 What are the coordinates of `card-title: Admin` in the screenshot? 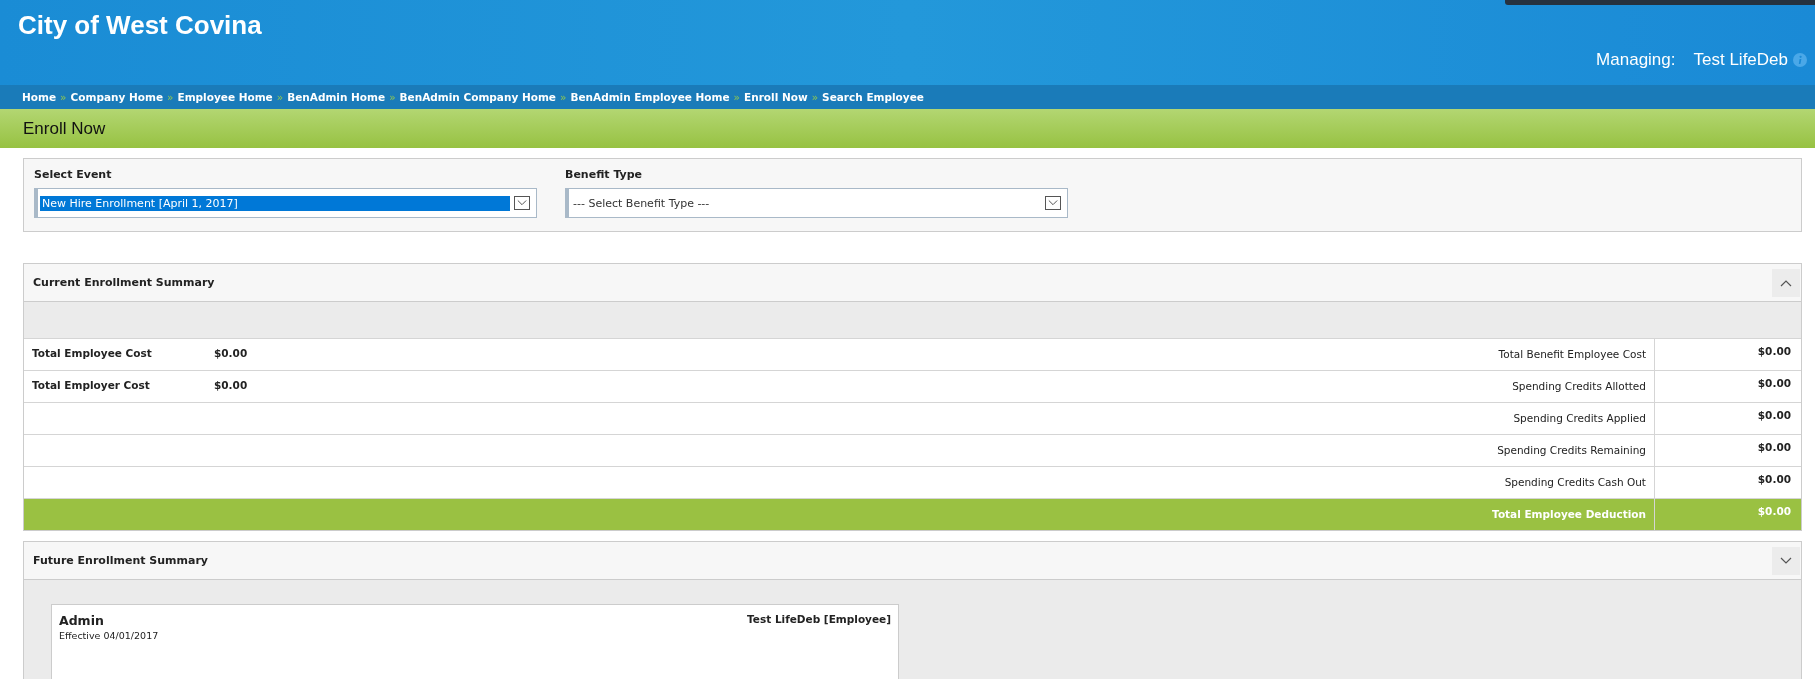 It's located at (82, 620).